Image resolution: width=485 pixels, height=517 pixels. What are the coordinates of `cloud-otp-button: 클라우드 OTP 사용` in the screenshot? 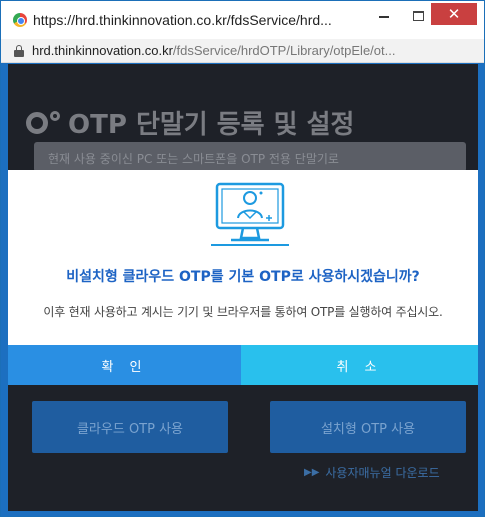 It's located at (130, 427).